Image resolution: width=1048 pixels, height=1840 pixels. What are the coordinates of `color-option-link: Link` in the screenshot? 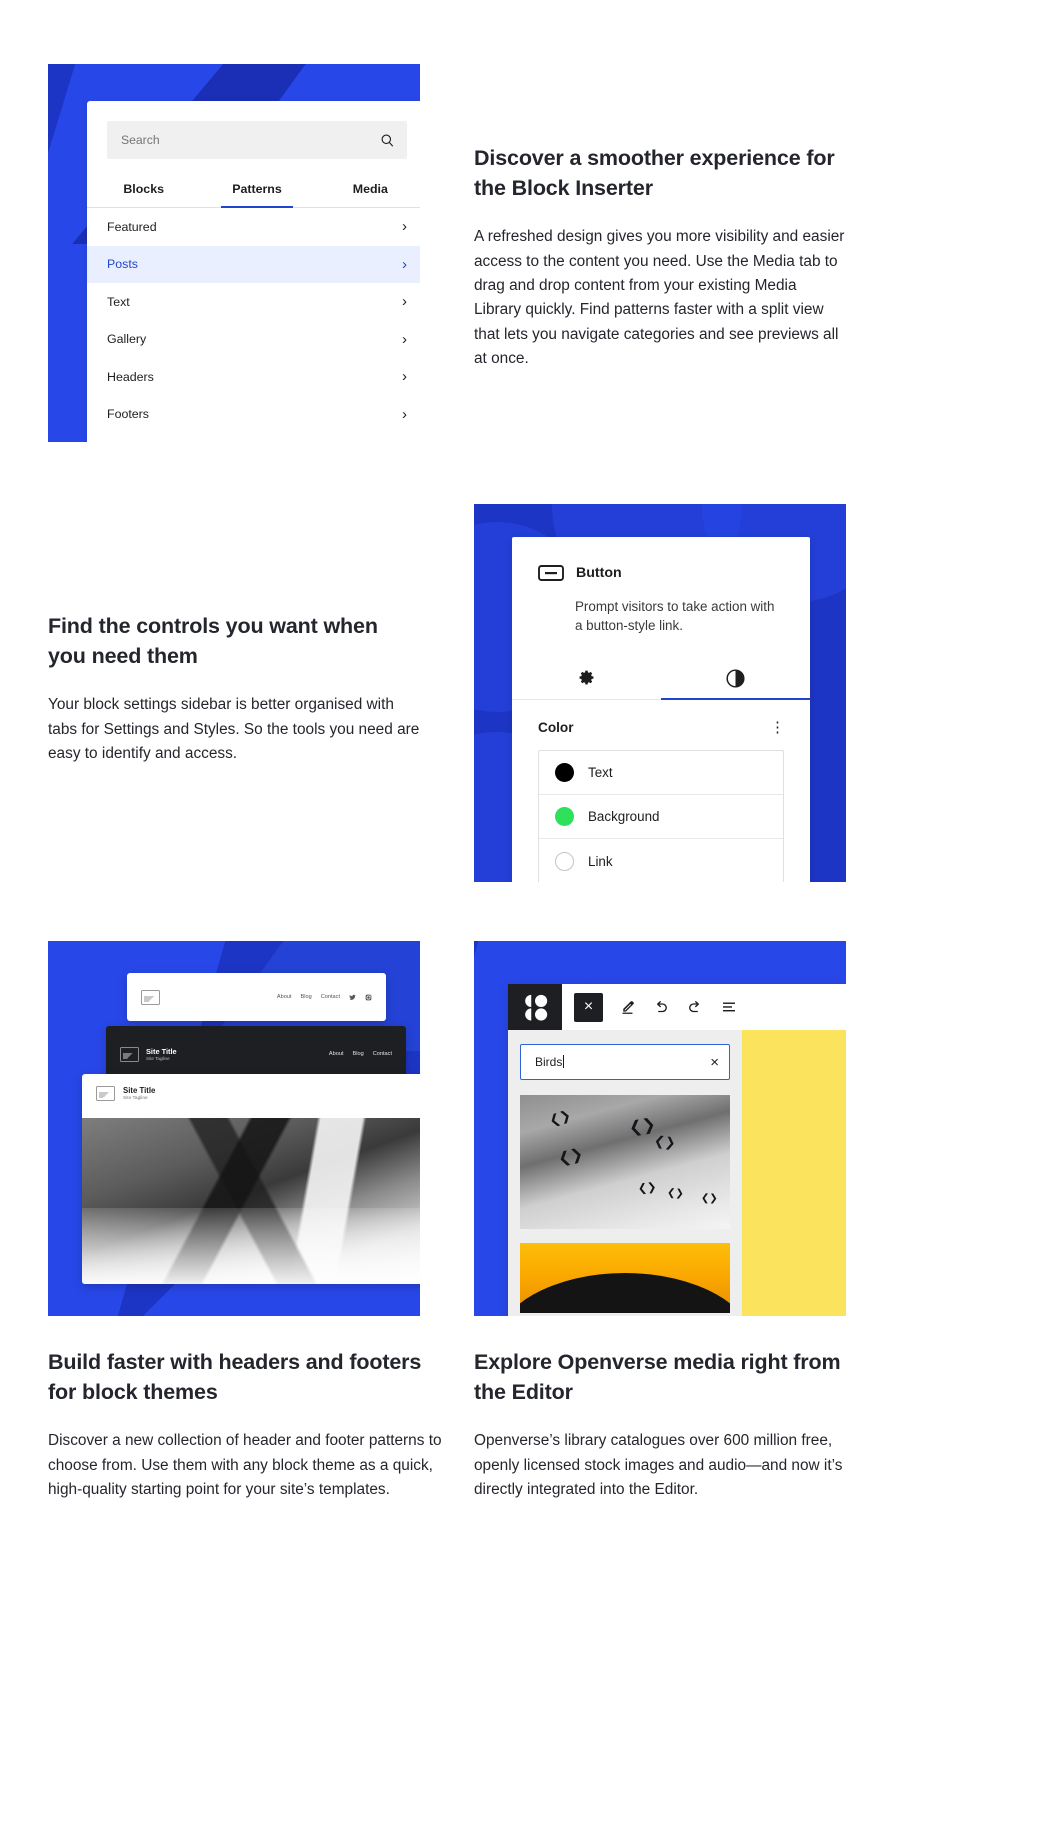 It's located at (661, 860).